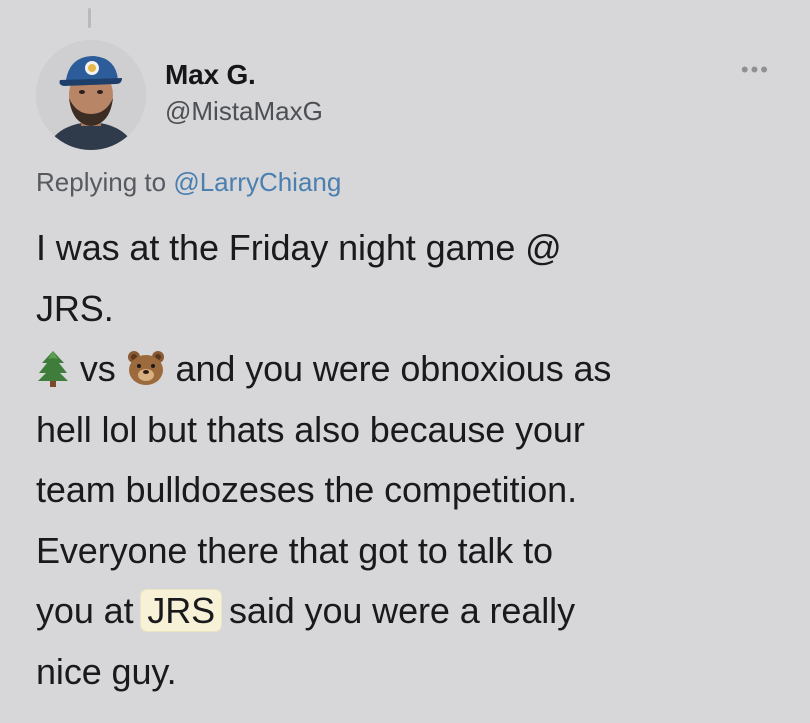 This screenshot has width=810, height=723. I want to click on replying-to-mention: @LarryChiang, so click(257, 182).